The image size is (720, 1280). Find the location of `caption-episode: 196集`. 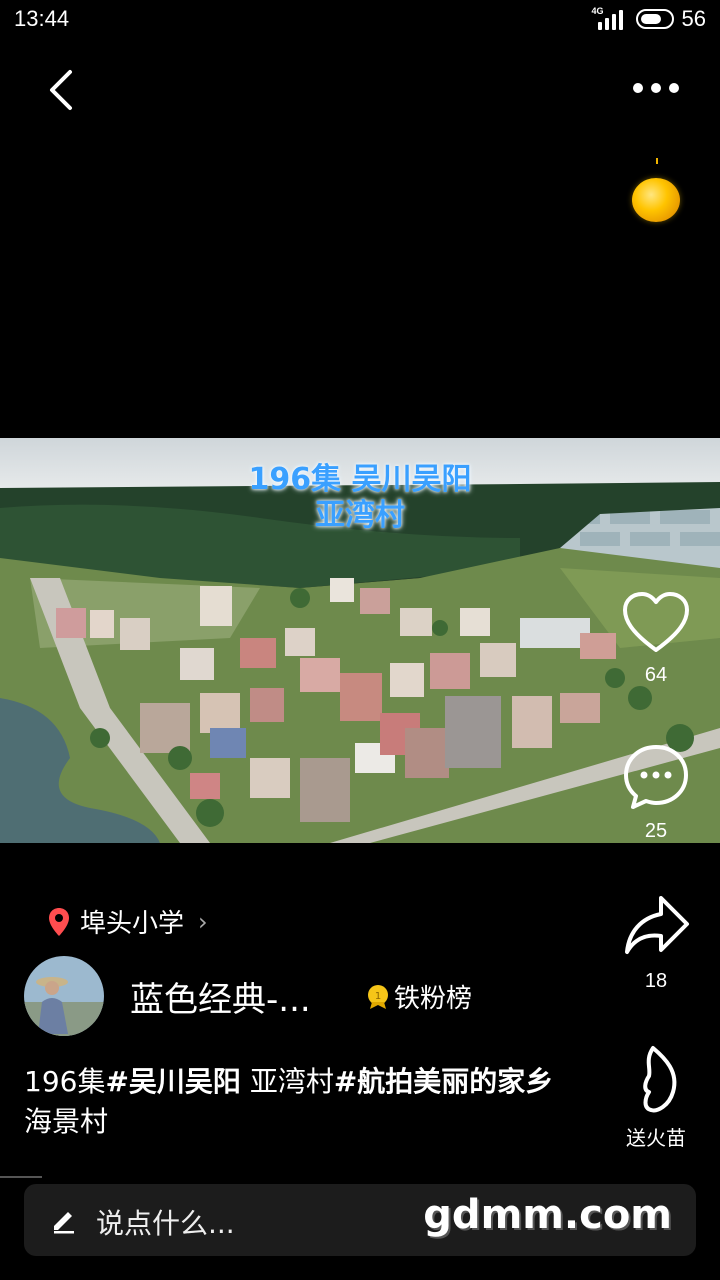

caption-episode: 196集 is located at coordinates (65, 1081).